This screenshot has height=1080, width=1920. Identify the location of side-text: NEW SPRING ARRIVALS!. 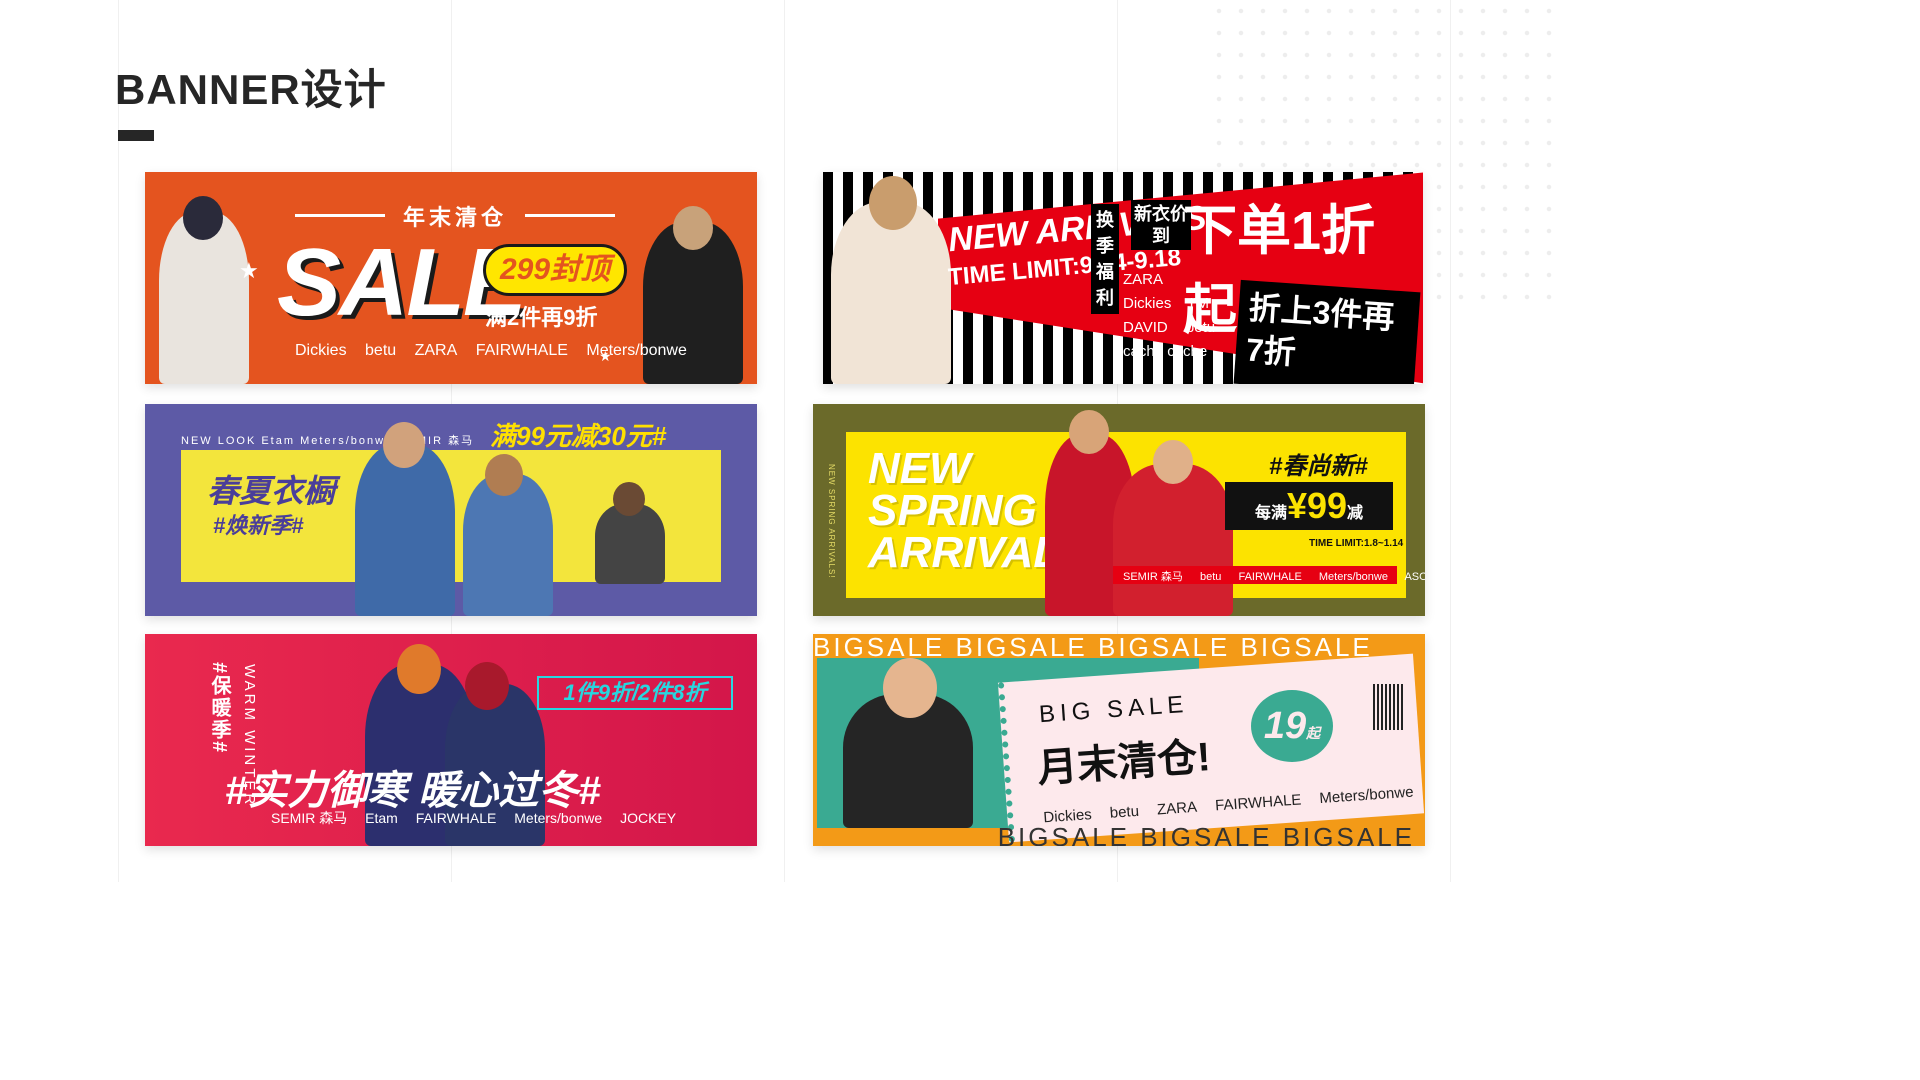
(831, 521).